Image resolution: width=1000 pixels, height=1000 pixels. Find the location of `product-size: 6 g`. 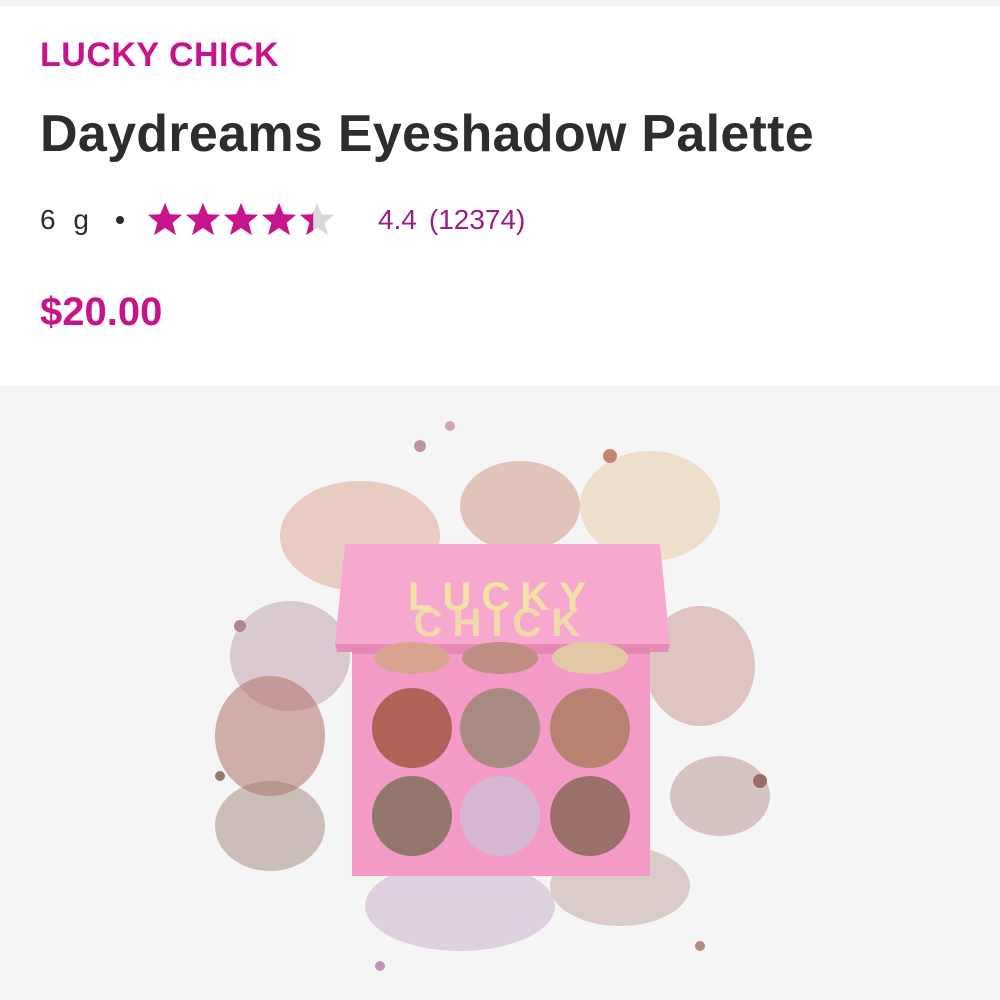

product-size: 6 g is located at coordinates (67, 219).